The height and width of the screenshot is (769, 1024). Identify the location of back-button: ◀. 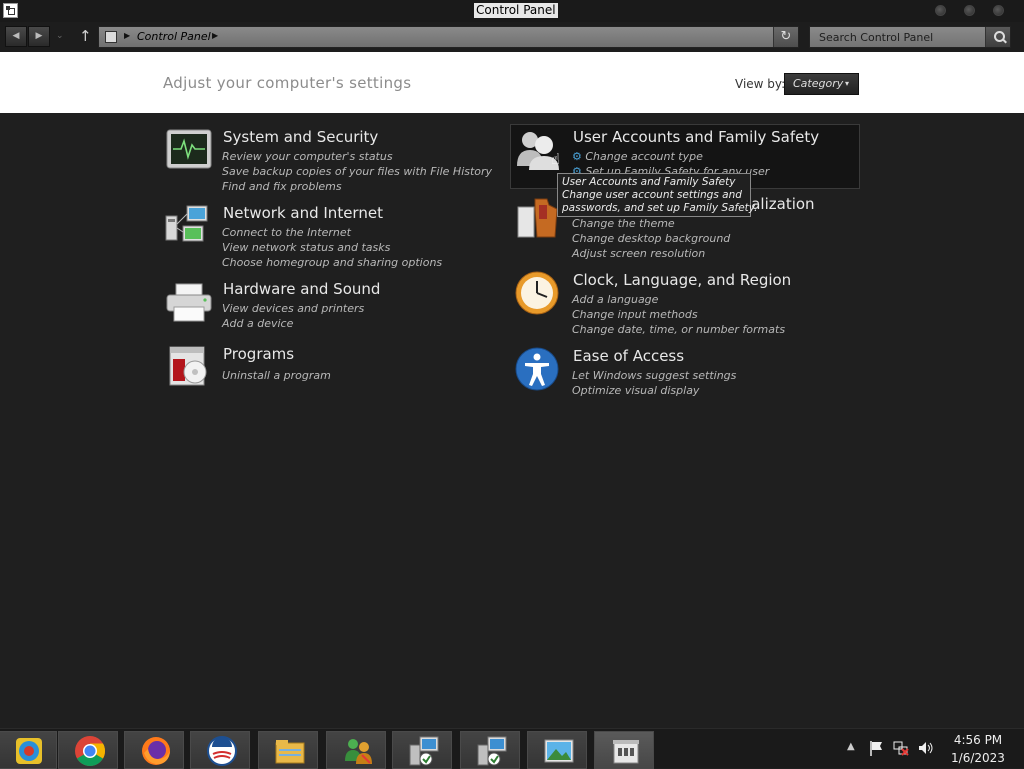
(16, 36).